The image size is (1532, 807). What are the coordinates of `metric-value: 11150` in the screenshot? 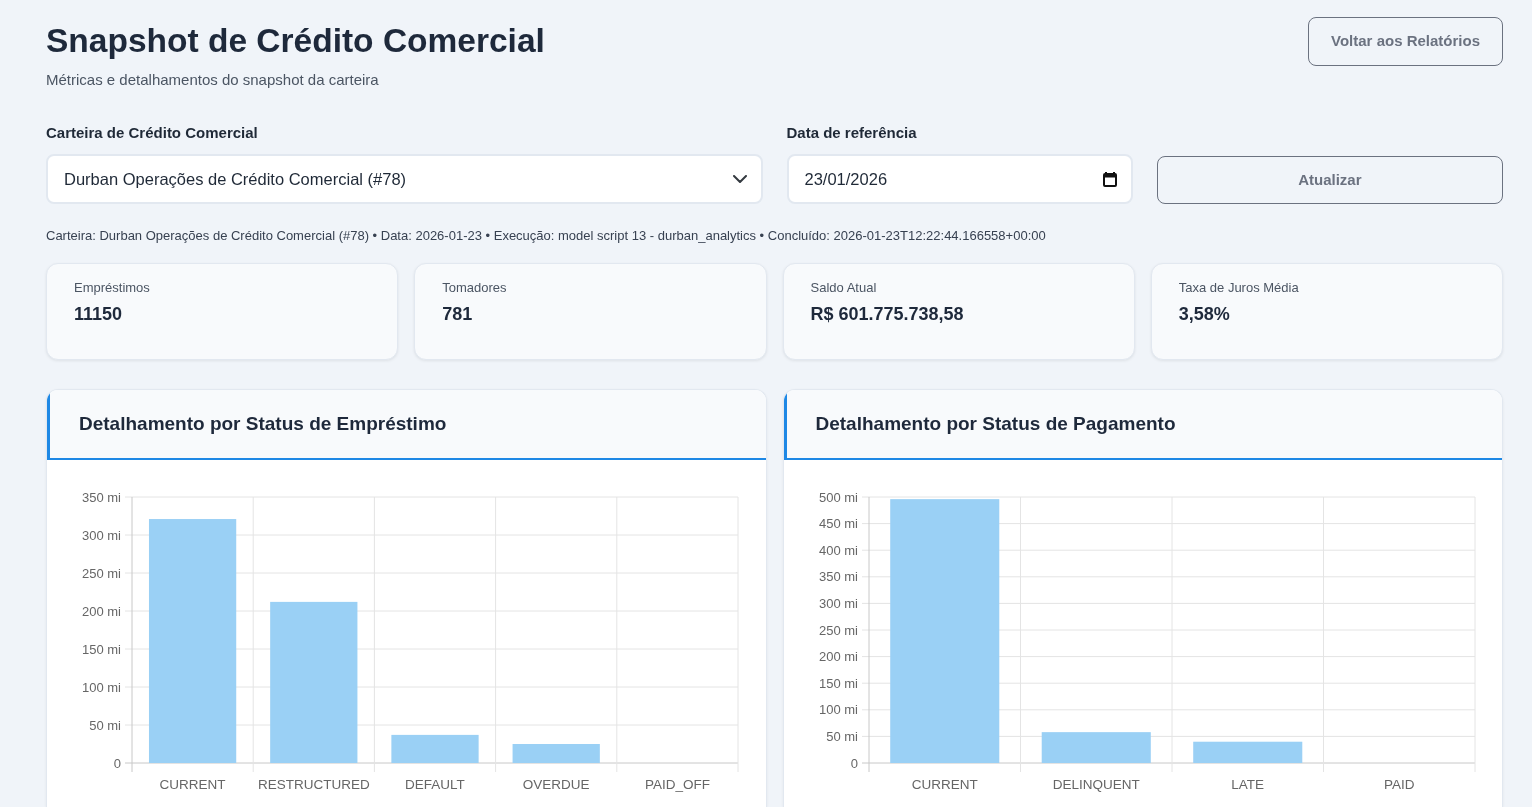 It's located at (98, 315).